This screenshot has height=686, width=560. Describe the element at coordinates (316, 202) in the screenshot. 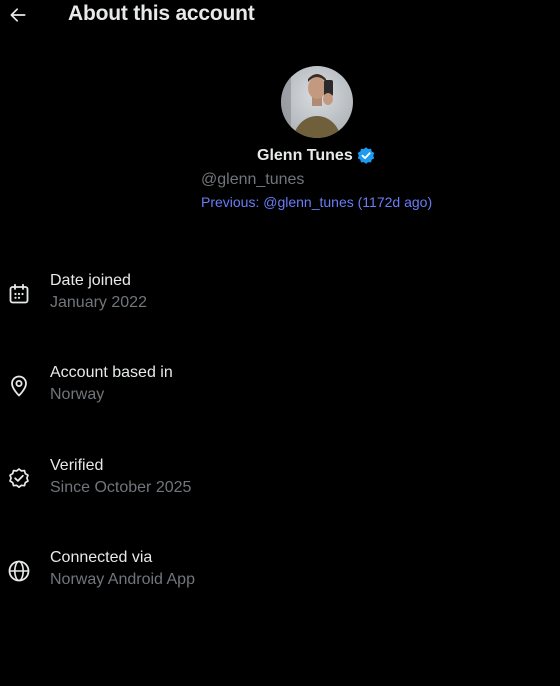

I see `previous-handle: Previous: @glenn_tunes (1172d ago)` at that location.